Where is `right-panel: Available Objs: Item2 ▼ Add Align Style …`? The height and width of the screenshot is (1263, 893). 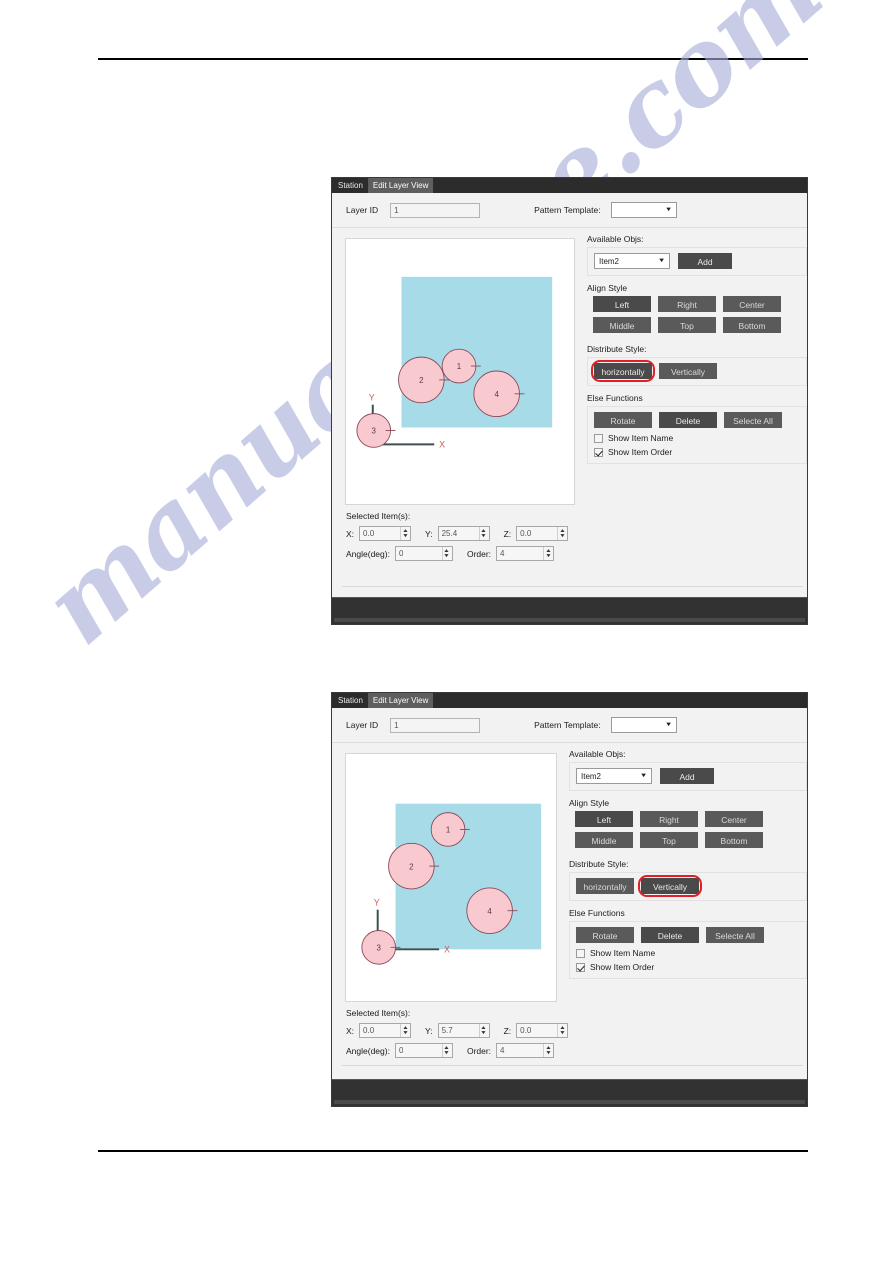
right-panel: Available Objs: Item2 ▼ Add Align Style … is located at coordinates (691, 366).